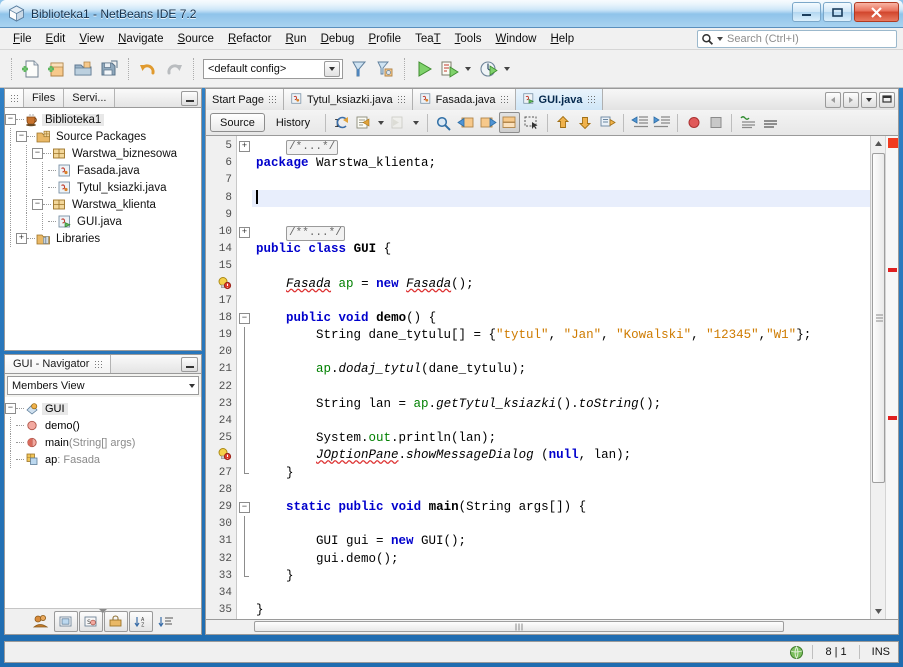 The height and width of the screenshot is (667, 903). Describe the element at coordinates (561, 507) in the screenshot. I see `code-line: static public void main(String args[]) {` at that location.